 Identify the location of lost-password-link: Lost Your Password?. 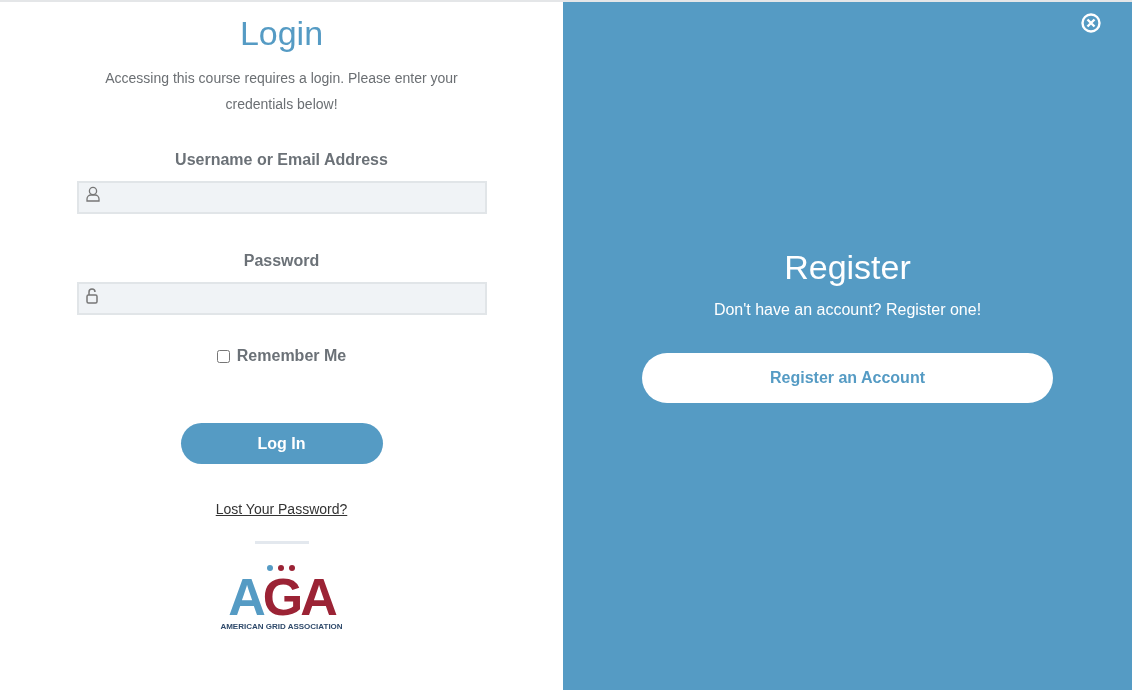
(281, 509).